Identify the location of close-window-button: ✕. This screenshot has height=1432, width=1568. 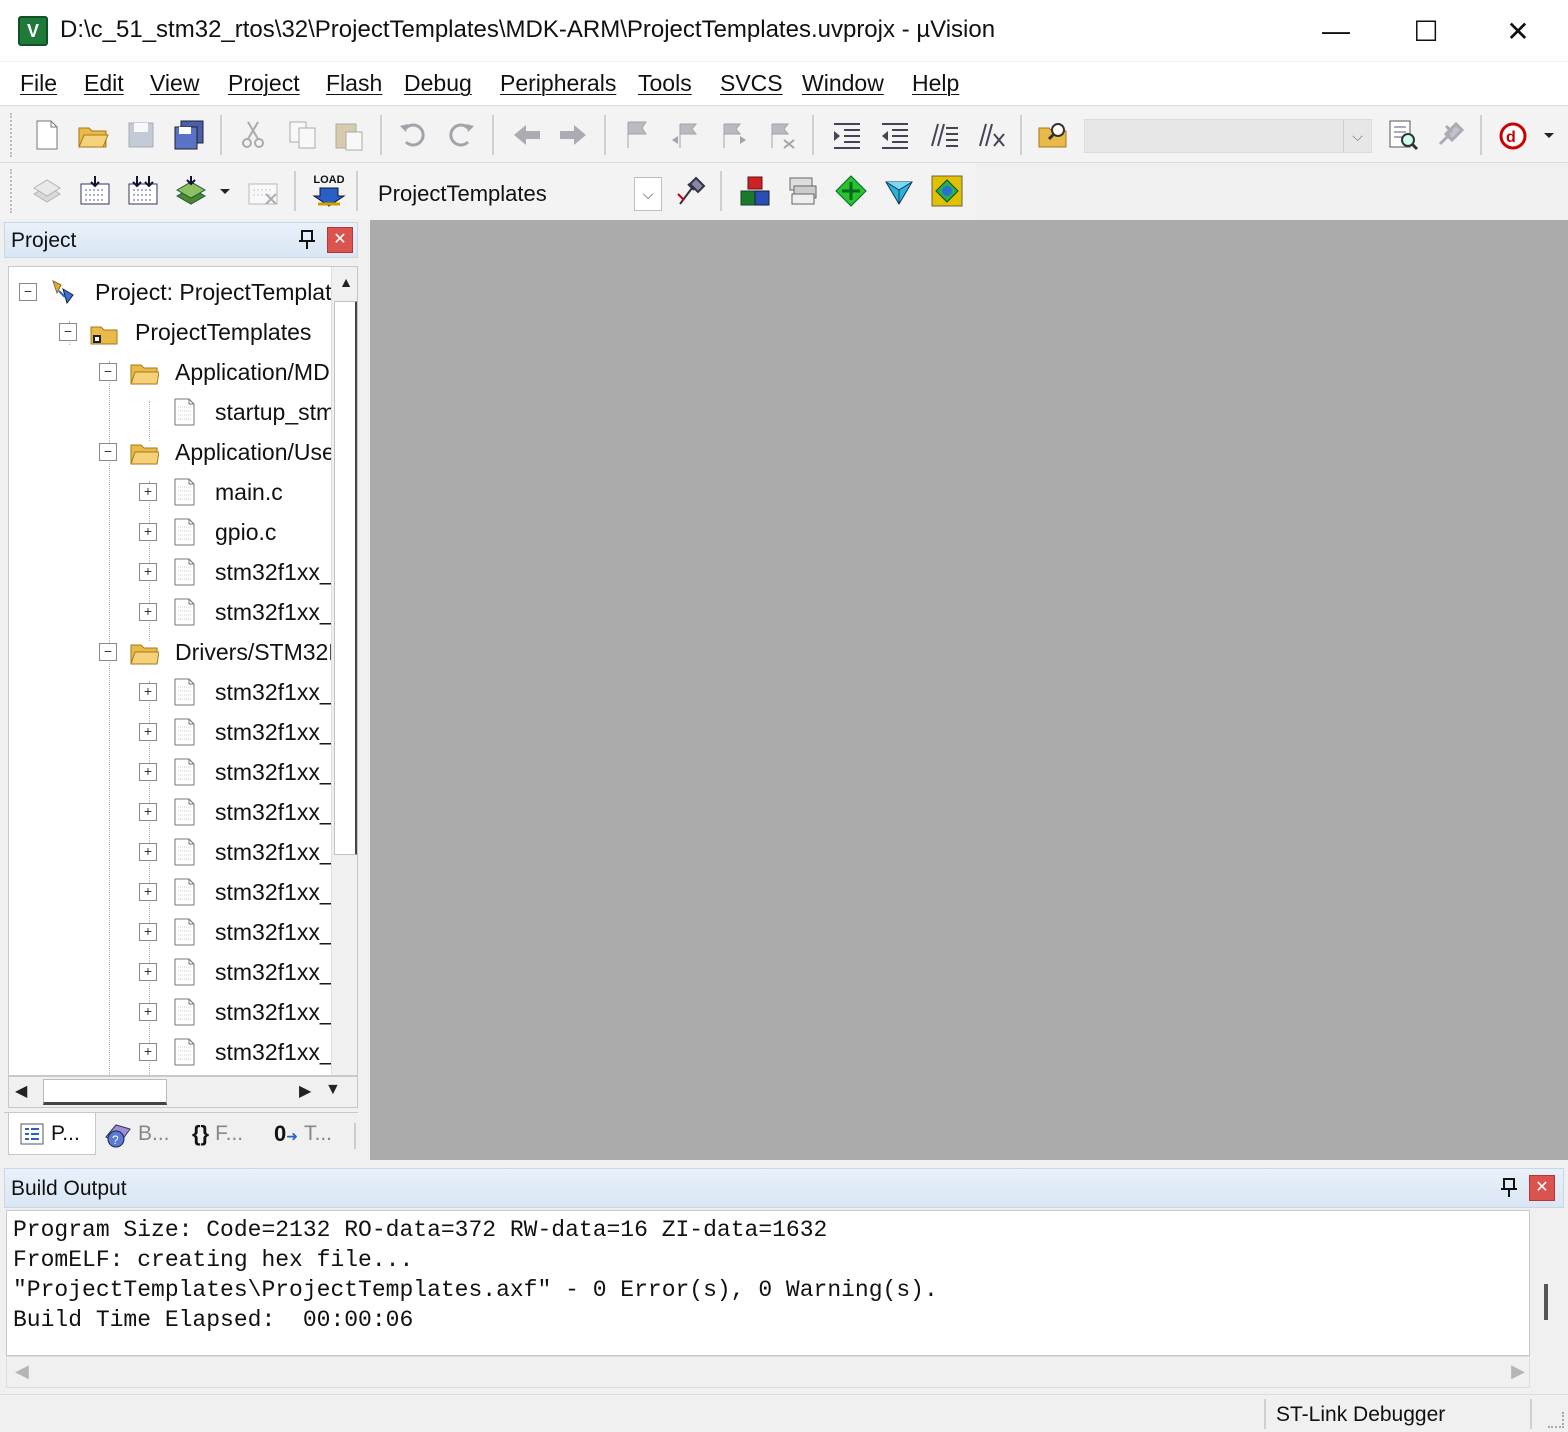
(1518, 31).